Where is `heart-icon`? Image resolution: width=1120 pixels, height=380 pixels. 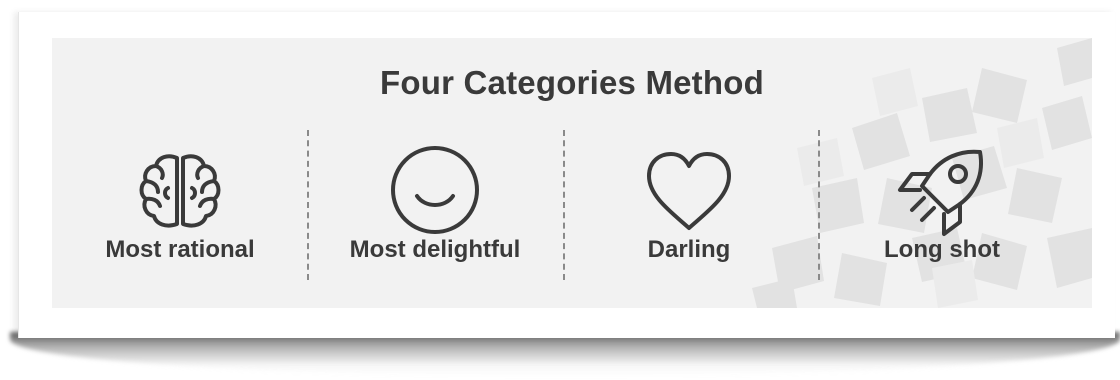 heart-icon is located at coordinates (689, 186).